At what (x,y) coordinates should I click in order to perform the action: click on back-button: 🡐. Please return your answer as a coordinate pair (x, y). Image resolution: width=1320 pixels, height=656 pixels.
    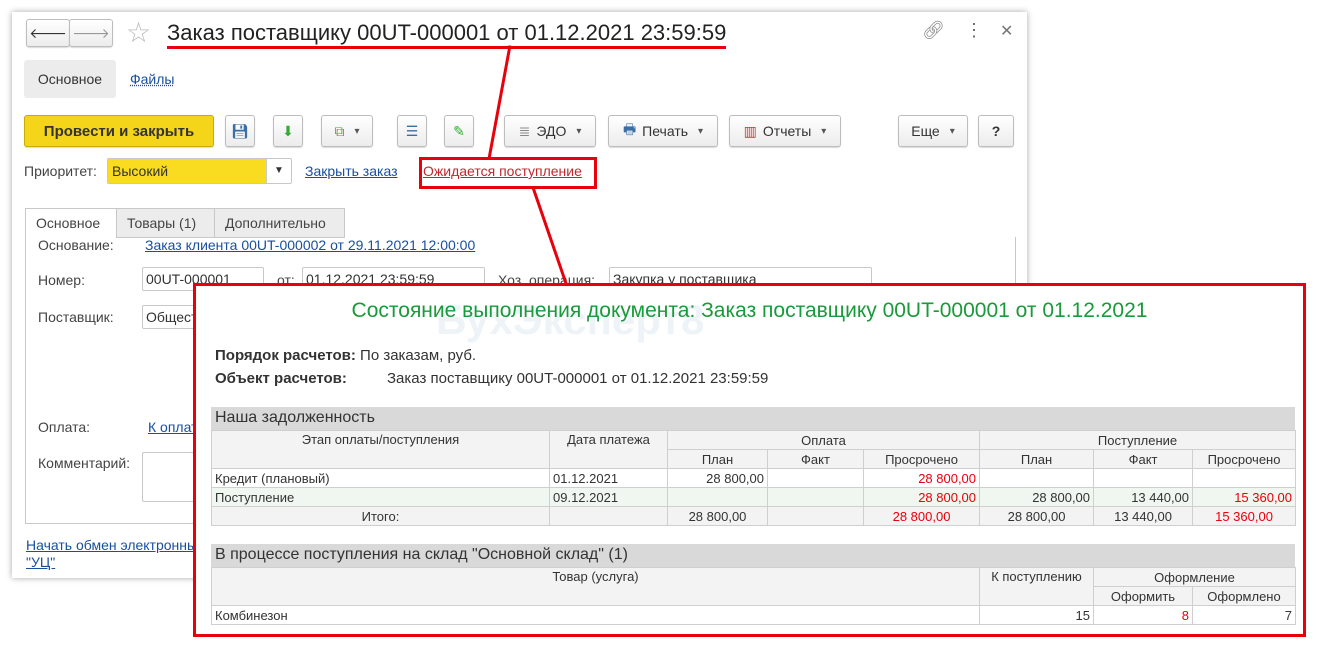
    Looking at the image, I should click on (48, 33).